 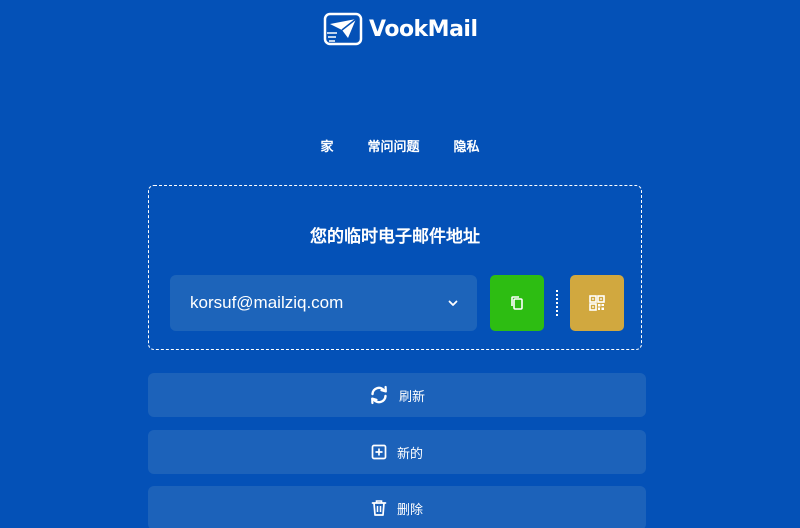 What do you see at coordinates (379, 452) in the screenshot?
I see `plus-square-icon` at bounding box center [379, 452].